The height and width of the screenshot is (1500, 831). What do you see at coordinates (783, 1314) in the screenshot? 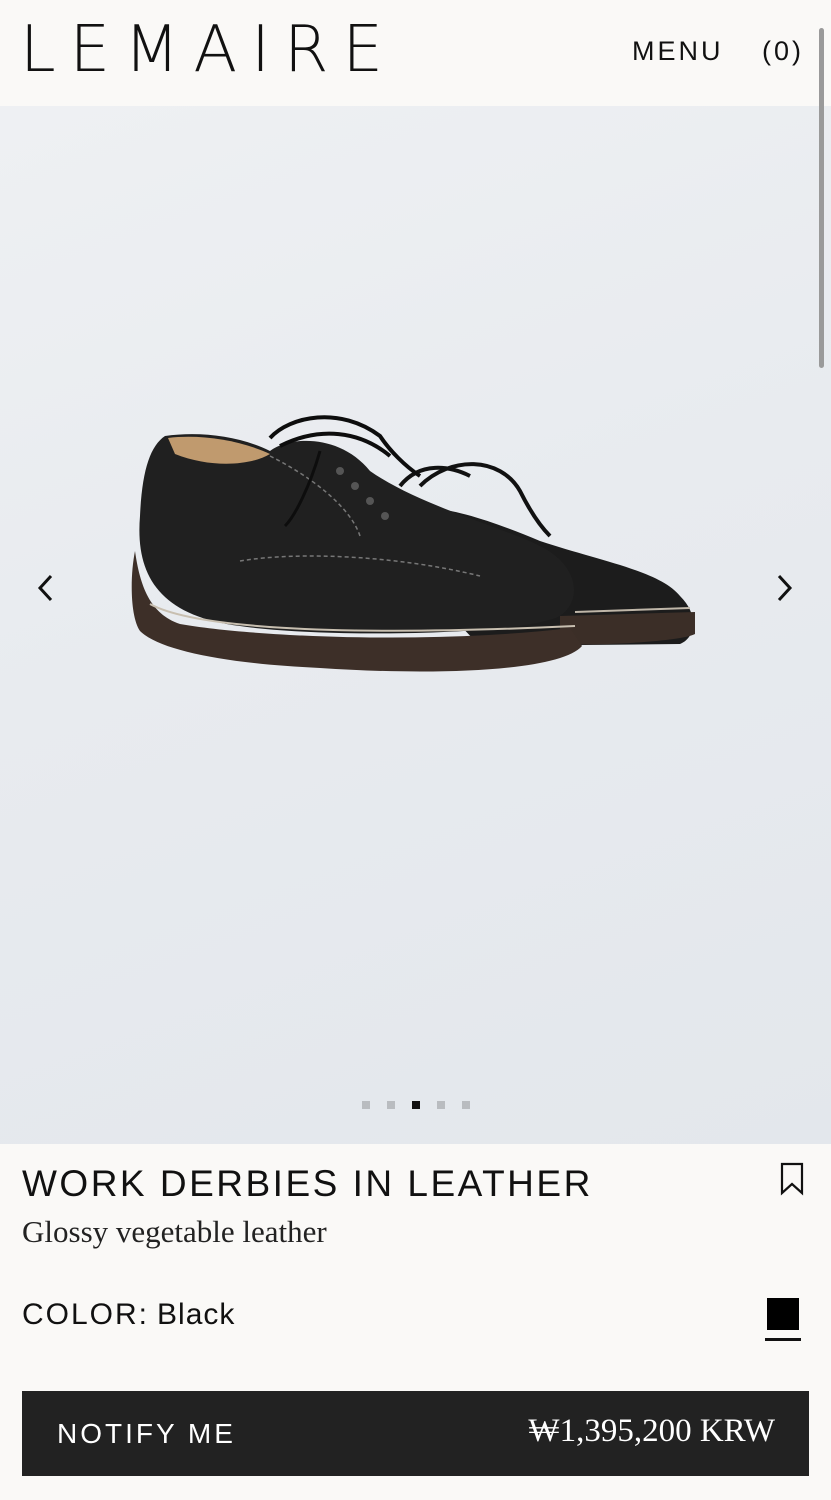
I see `swatch-fill` at bounding box center [783, 1314].